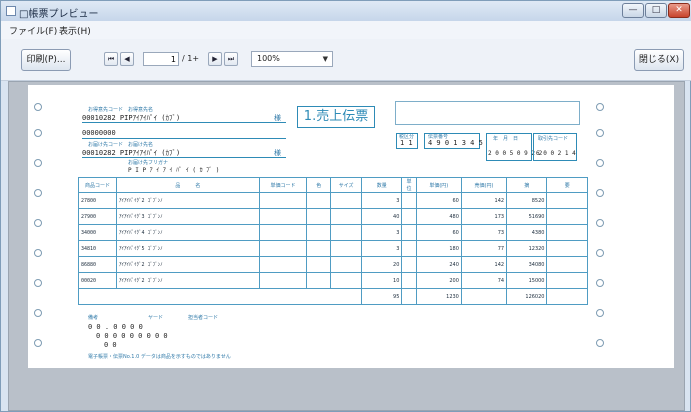  Describe the element at coordinates (527, 232) in the screenshot. I see `item-amount: 4380` at that location.